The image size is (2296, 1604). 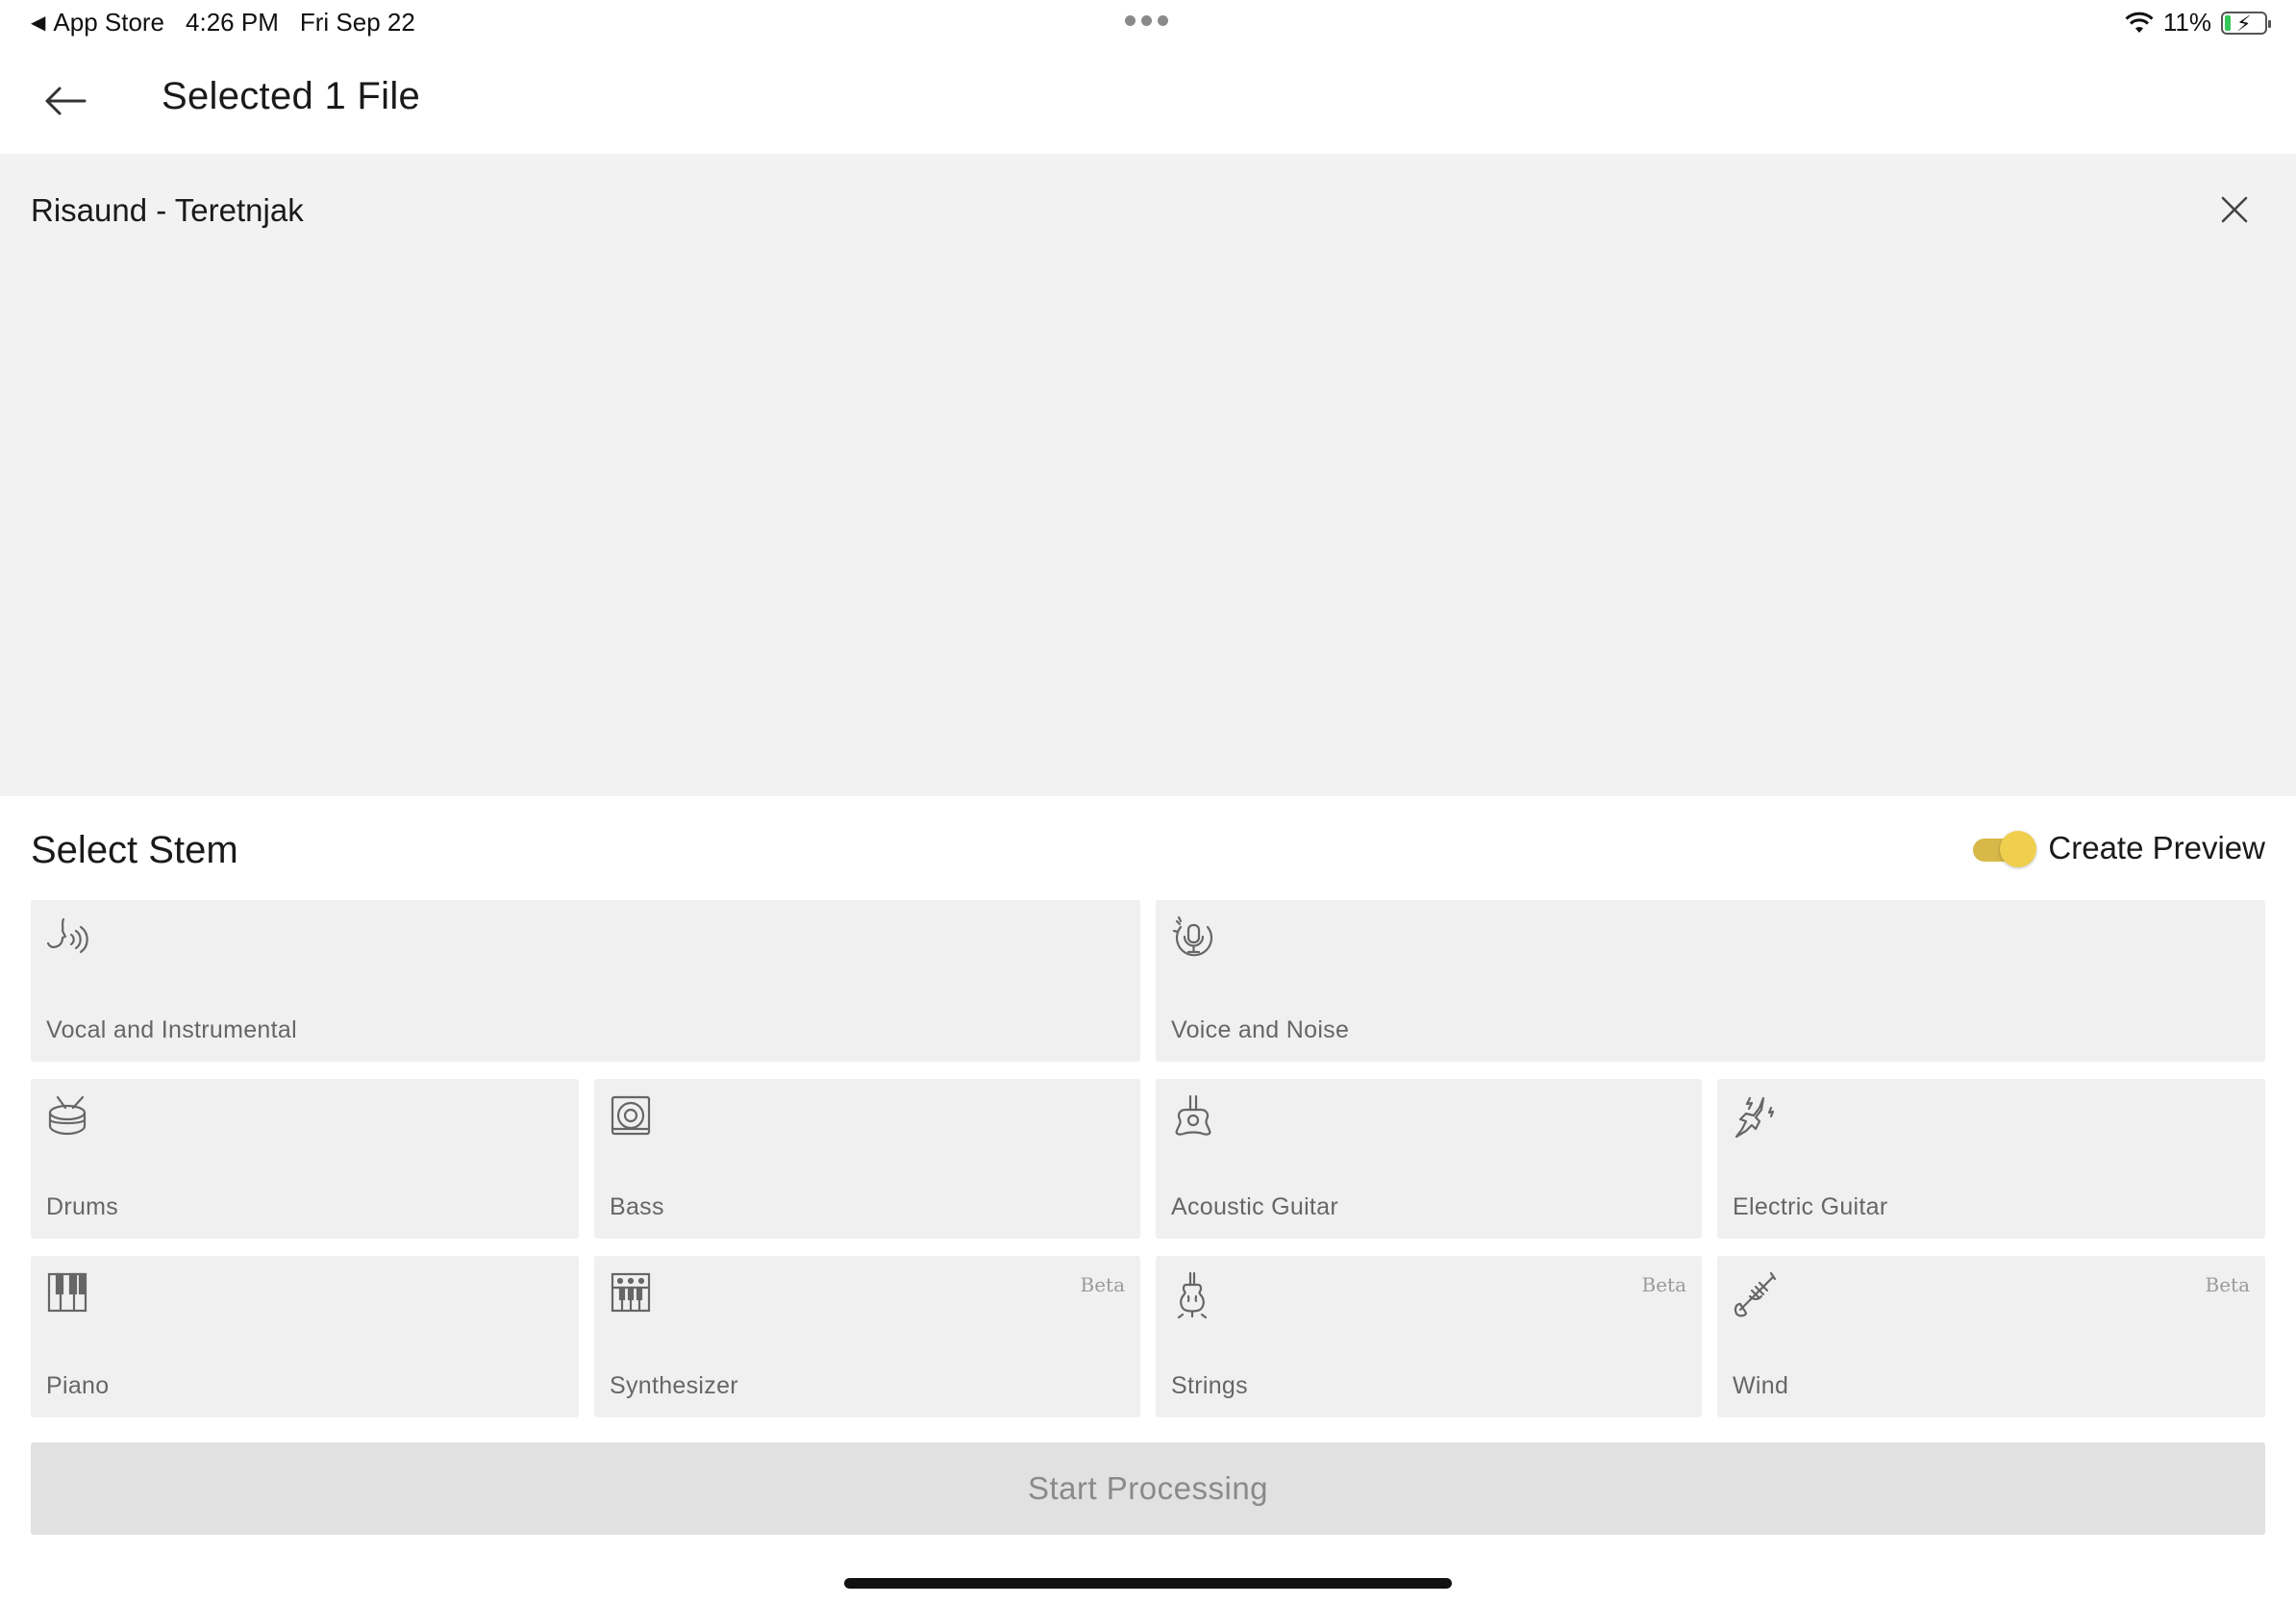 What do you see at coordinates (1991, 1159) in the screenshot?
I see `stem-electric-guitar: Electric Guitar` at bounding box center [1991, 1159].